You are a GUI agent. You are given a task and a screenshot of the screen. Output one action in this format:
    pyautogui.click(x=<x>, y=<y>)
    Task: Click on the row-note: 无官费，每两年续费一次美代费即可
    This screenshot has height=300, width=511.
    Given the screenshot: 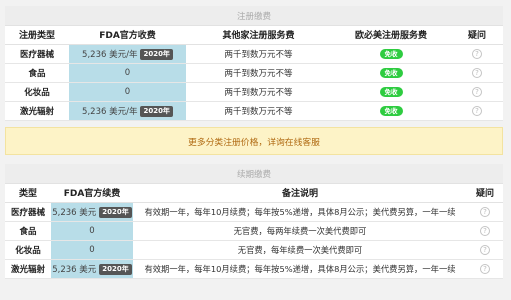 What is the action you would take?
    pyautogui.click(x=300, y=231)
    